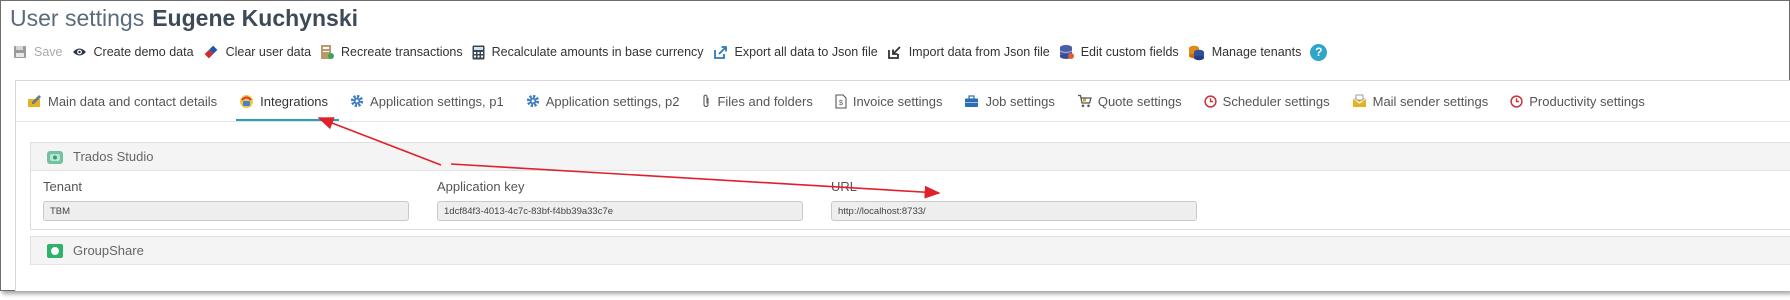  I want to click on tab-productivity-settings: Productivity settings, so click(1577, 101).